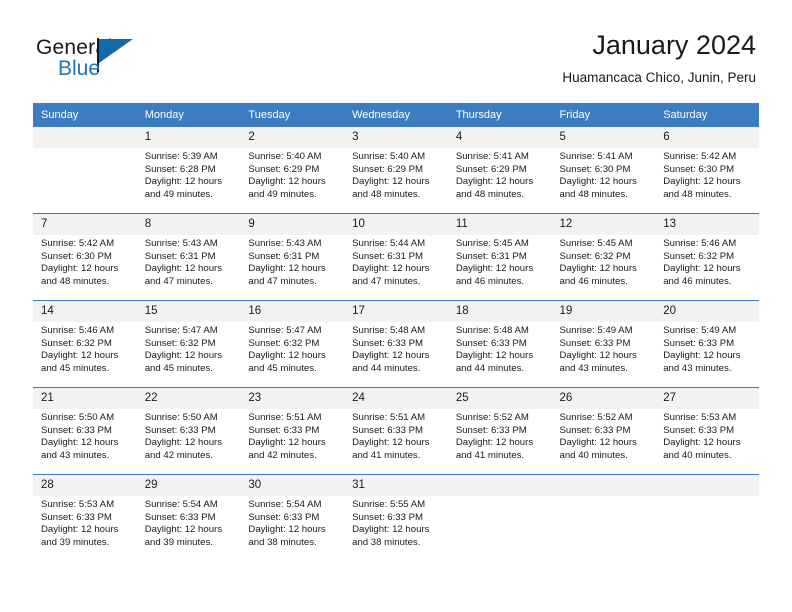  What do you see at coordinates (282, 368) in the screenshot?
I see `daylight-text-line2: and 45 minutes.` at bounding box center [282, 368].